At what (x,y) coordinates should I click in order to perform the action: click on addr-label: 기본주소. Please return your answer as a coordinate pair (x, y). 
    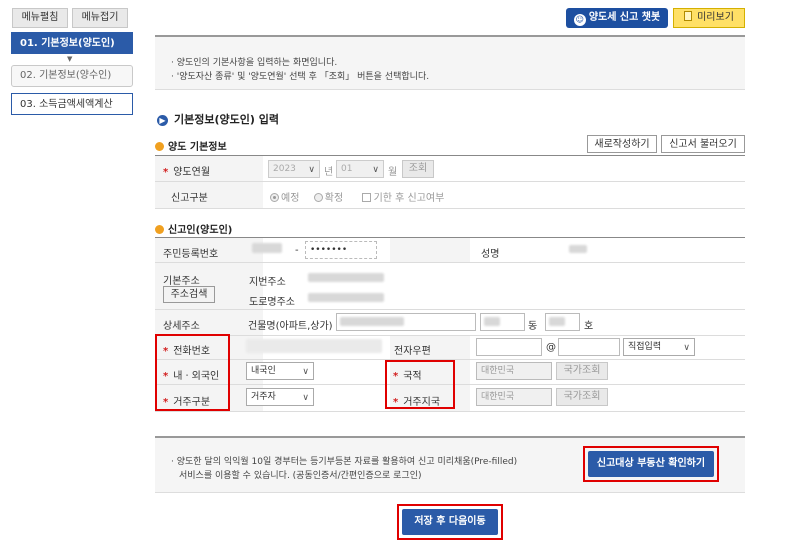
    Looking at the image, I should click on (181, 281).